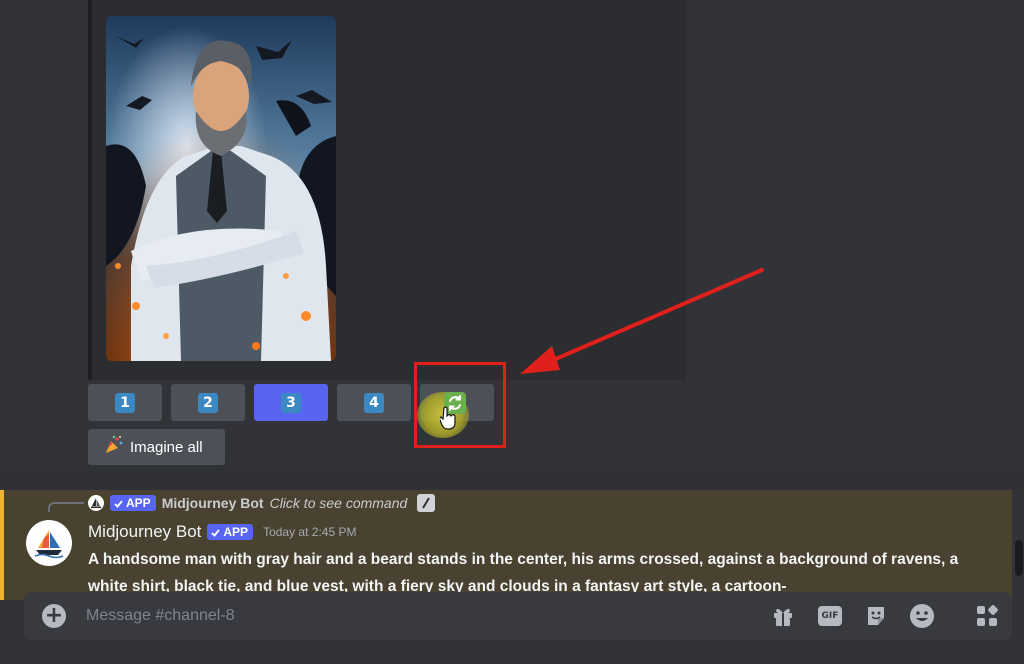  I want to click on plus-icon: +, so click(54, 616).